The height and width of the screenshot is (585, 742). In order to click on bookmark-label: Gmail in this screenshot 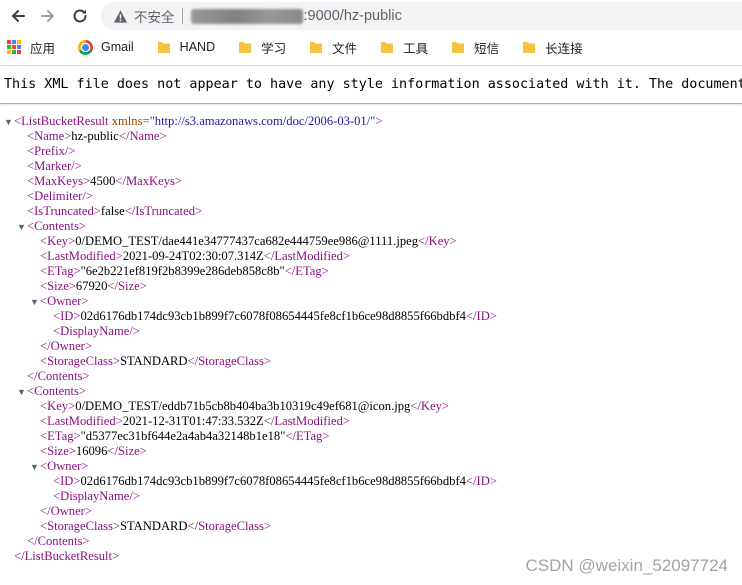, I will do `click(117, 47)`.